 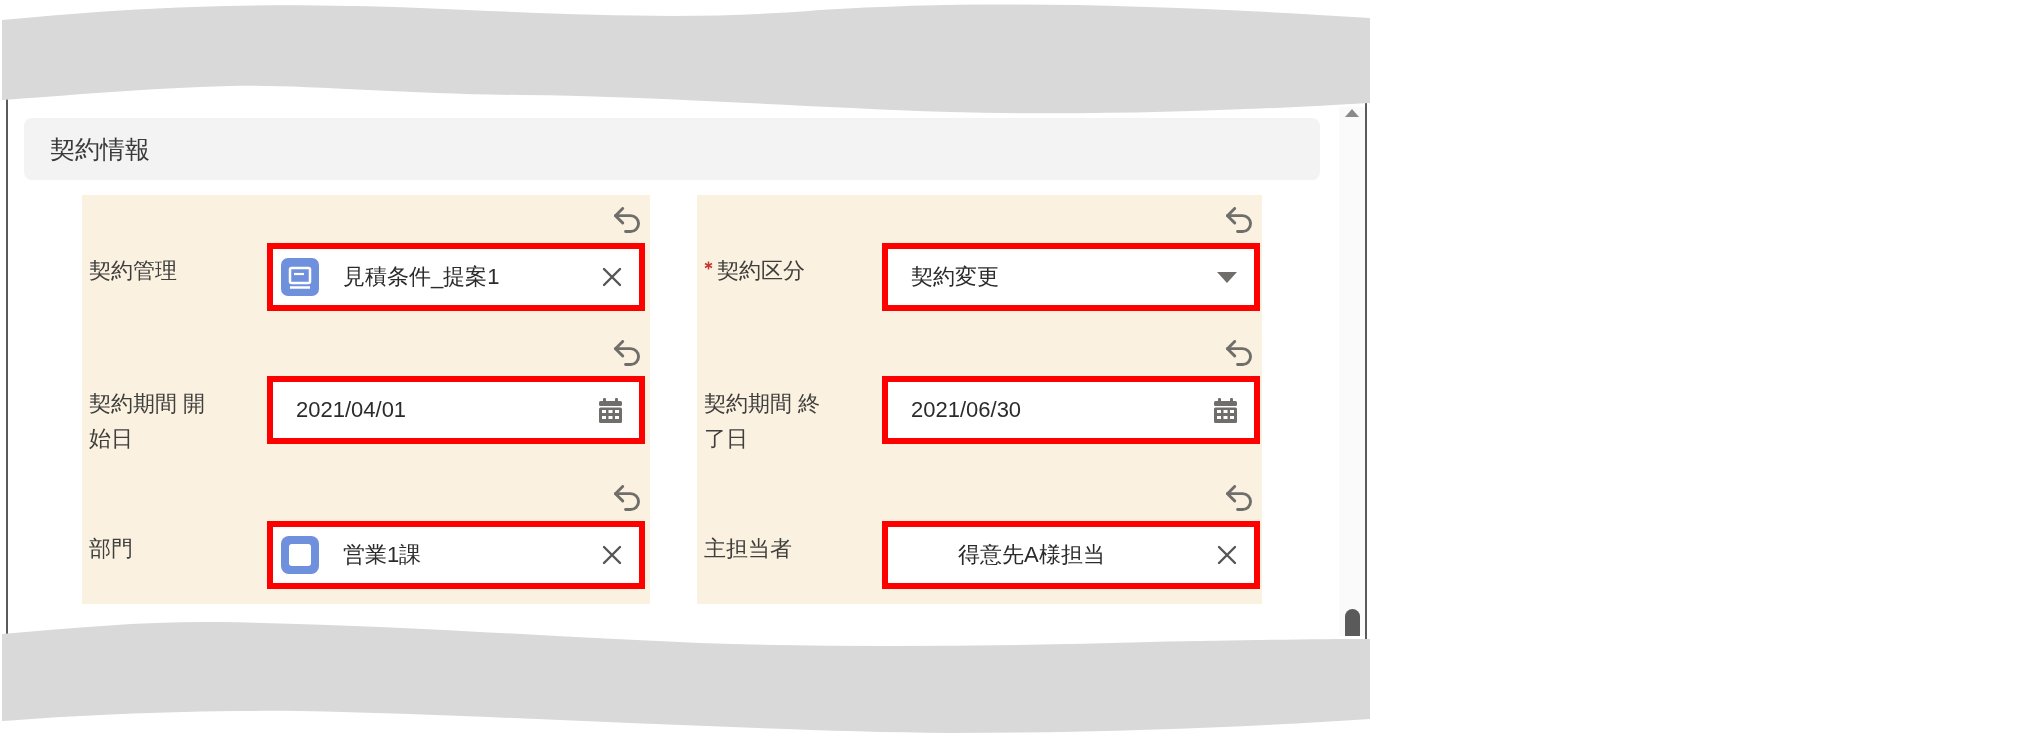 What do you see at coordinates (133, 271) in the screenshot?
I see `field-label: 契約管理` at bounding box center [133, 271].